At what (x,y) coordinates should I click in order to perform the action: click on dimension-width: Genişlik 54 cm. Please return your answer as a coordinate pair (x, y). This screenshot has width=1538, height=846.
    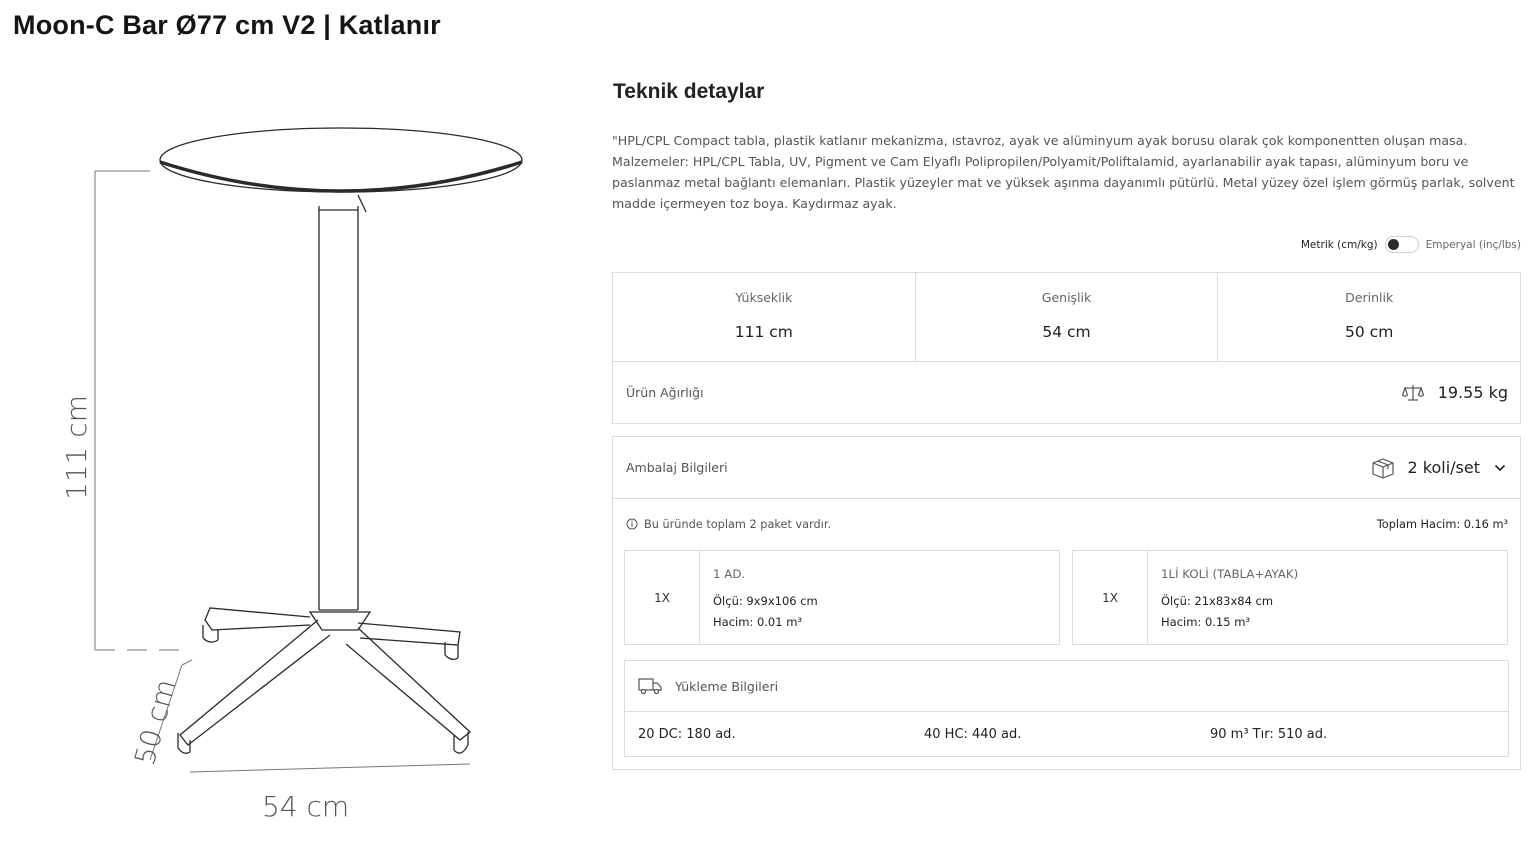
    Looking at the image, I should click on (1067, 317).